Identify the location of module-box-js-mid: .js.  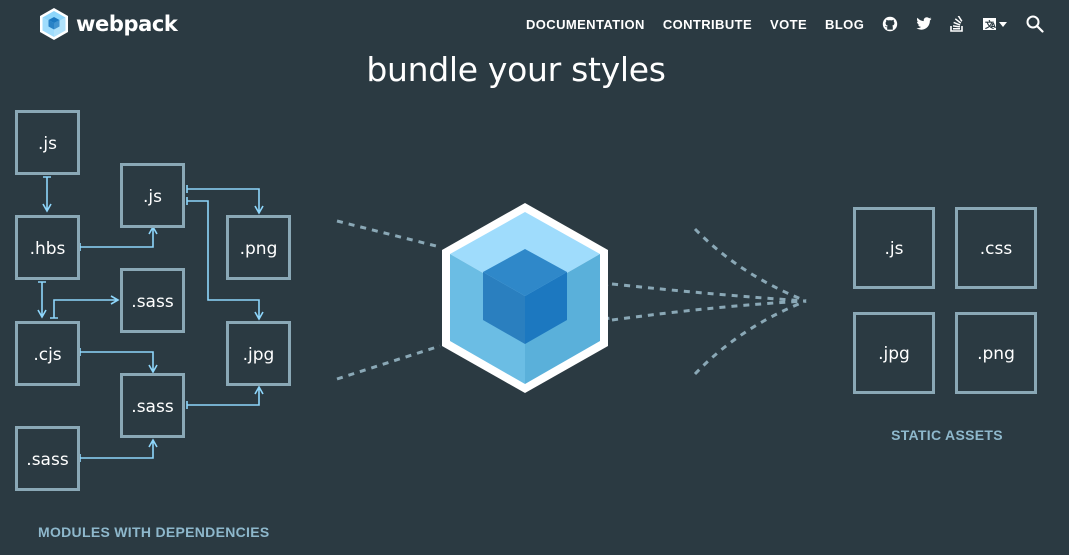
(152, 195).